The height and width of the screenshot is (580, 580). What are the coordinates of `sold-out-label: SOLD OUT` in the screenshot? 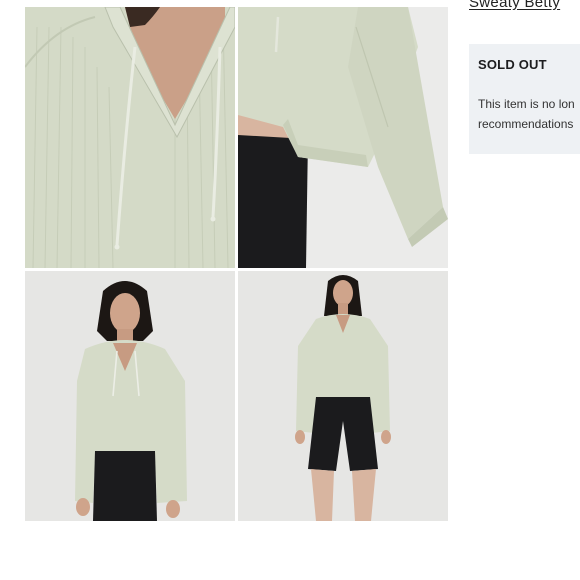 It's located at (512, 64).